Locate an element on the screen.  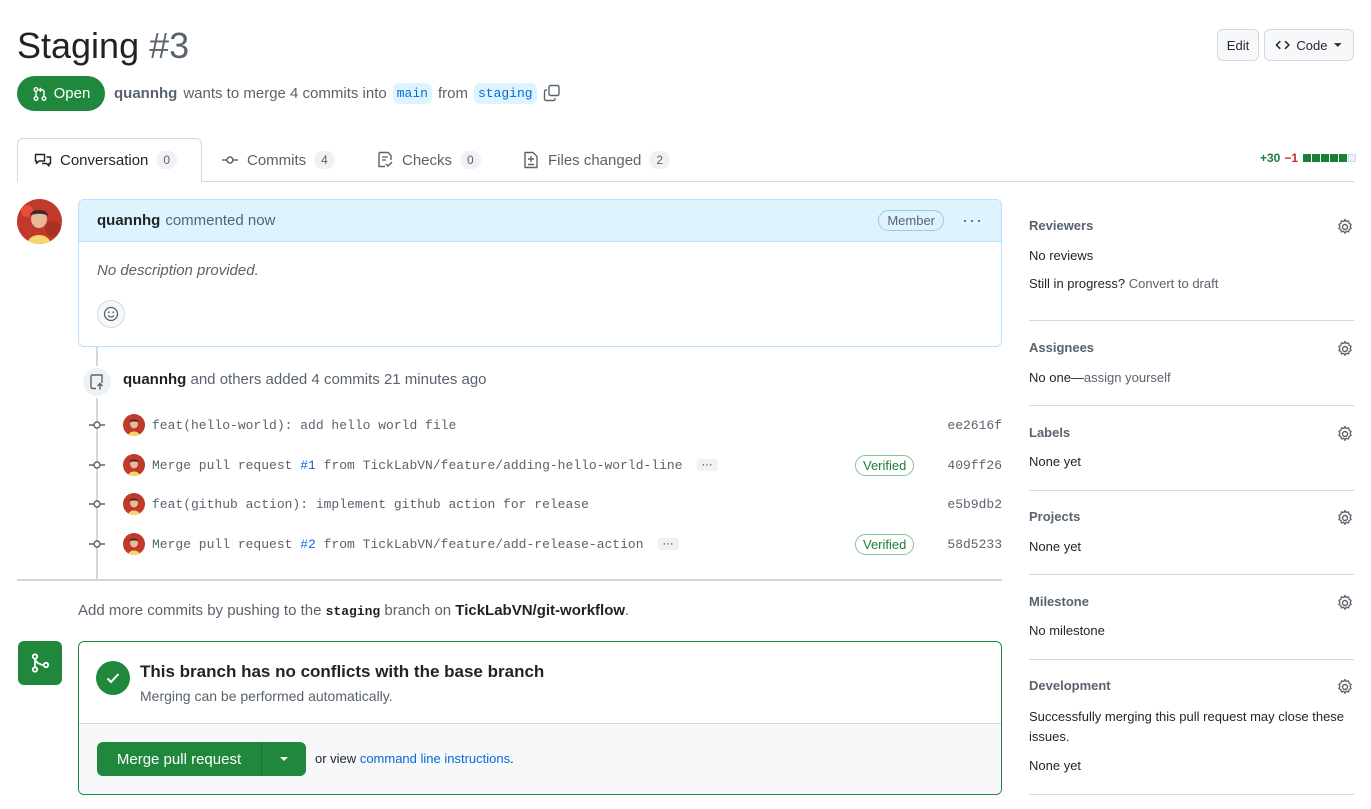
tab-commits: Commits 4 is located at coordinates (278, 160).